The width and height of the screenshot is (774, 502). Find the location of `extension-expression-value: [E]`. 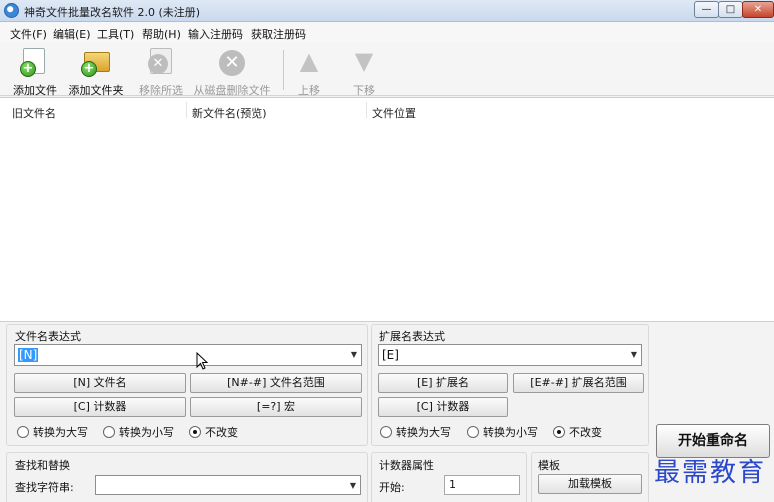

extension-expression-value: [E] is located at coordinates (390, 355).